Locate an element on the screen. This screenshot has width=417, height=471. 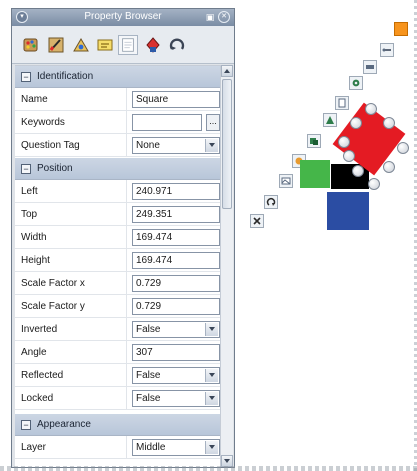
resize-icon is located at coordinates (257, 221).